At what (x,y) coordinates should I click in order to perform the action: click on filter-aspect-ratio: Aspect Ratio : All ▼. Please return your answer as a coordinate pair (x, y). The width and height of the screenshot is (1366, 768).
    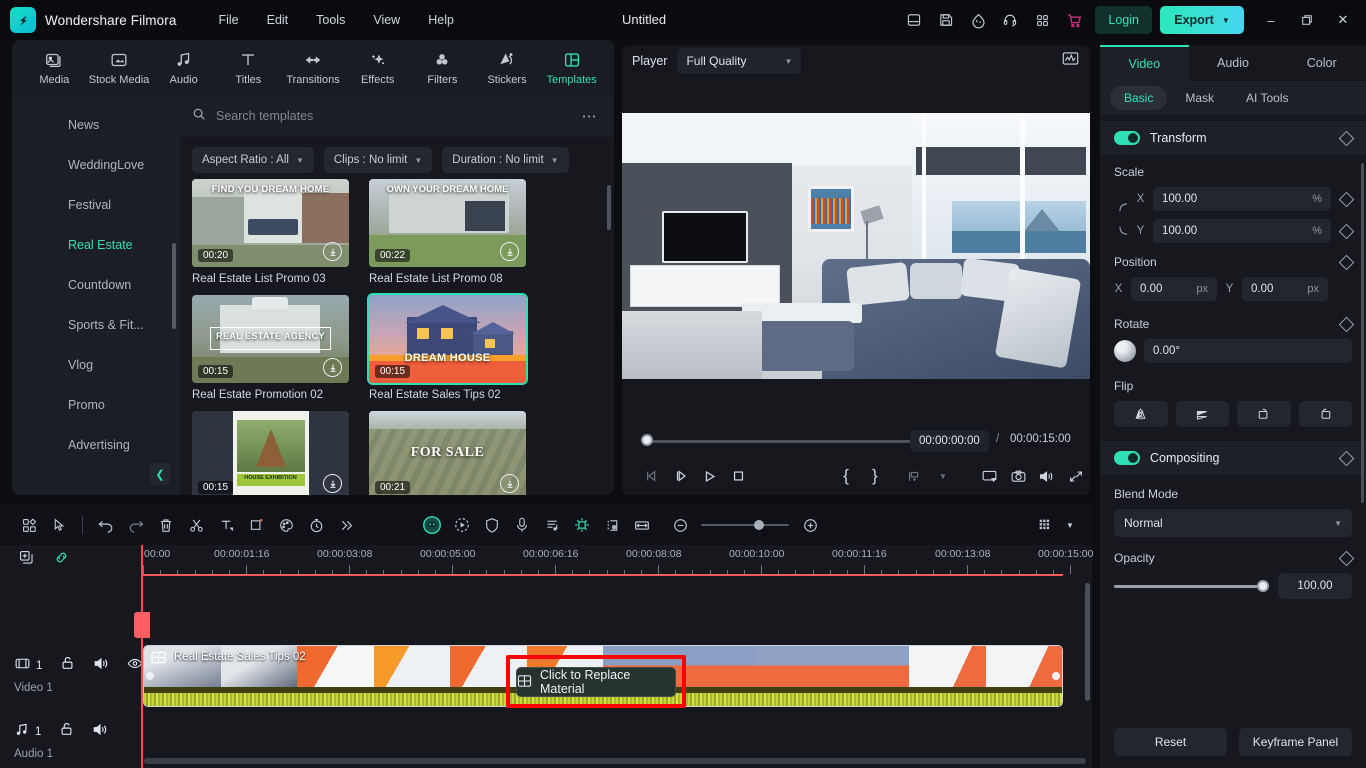
    Looking at the image, I should click on (253, 160).